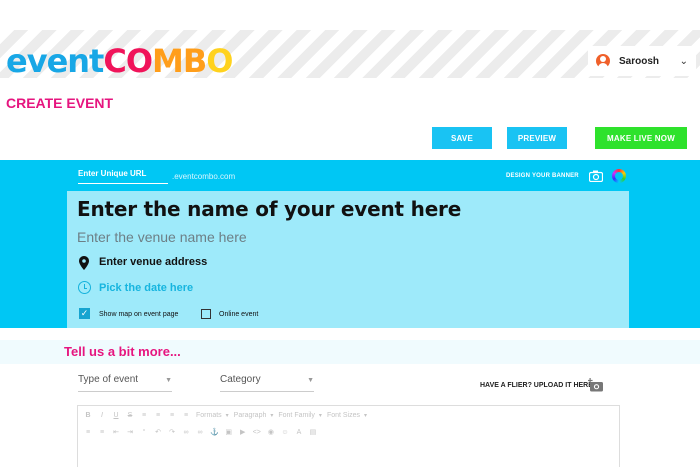  I want to click on color-picker-icon, so click(619, 176).